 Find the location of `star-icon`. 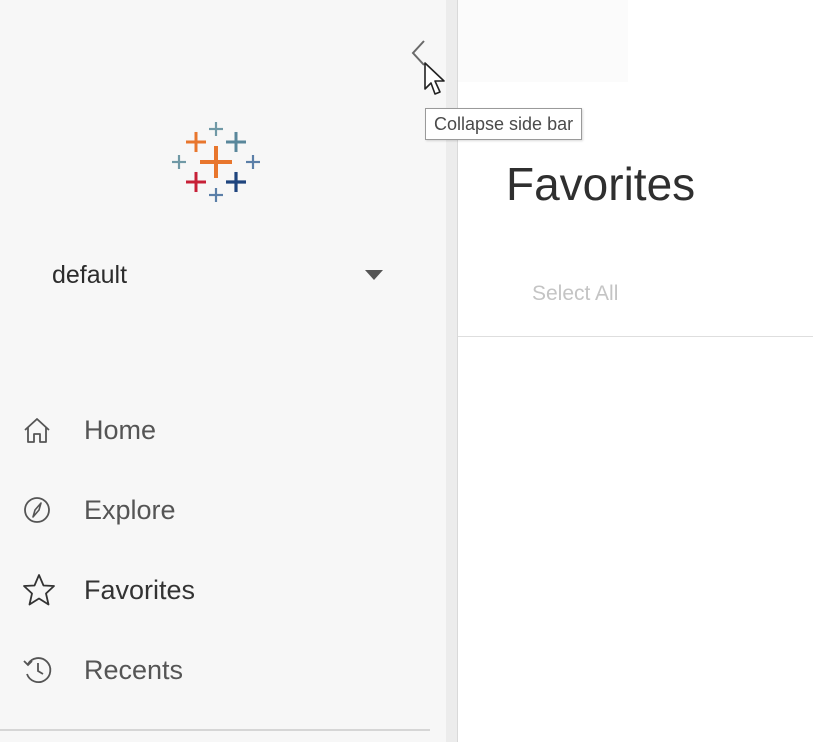

star-icon is located at coordinates (43, 590).